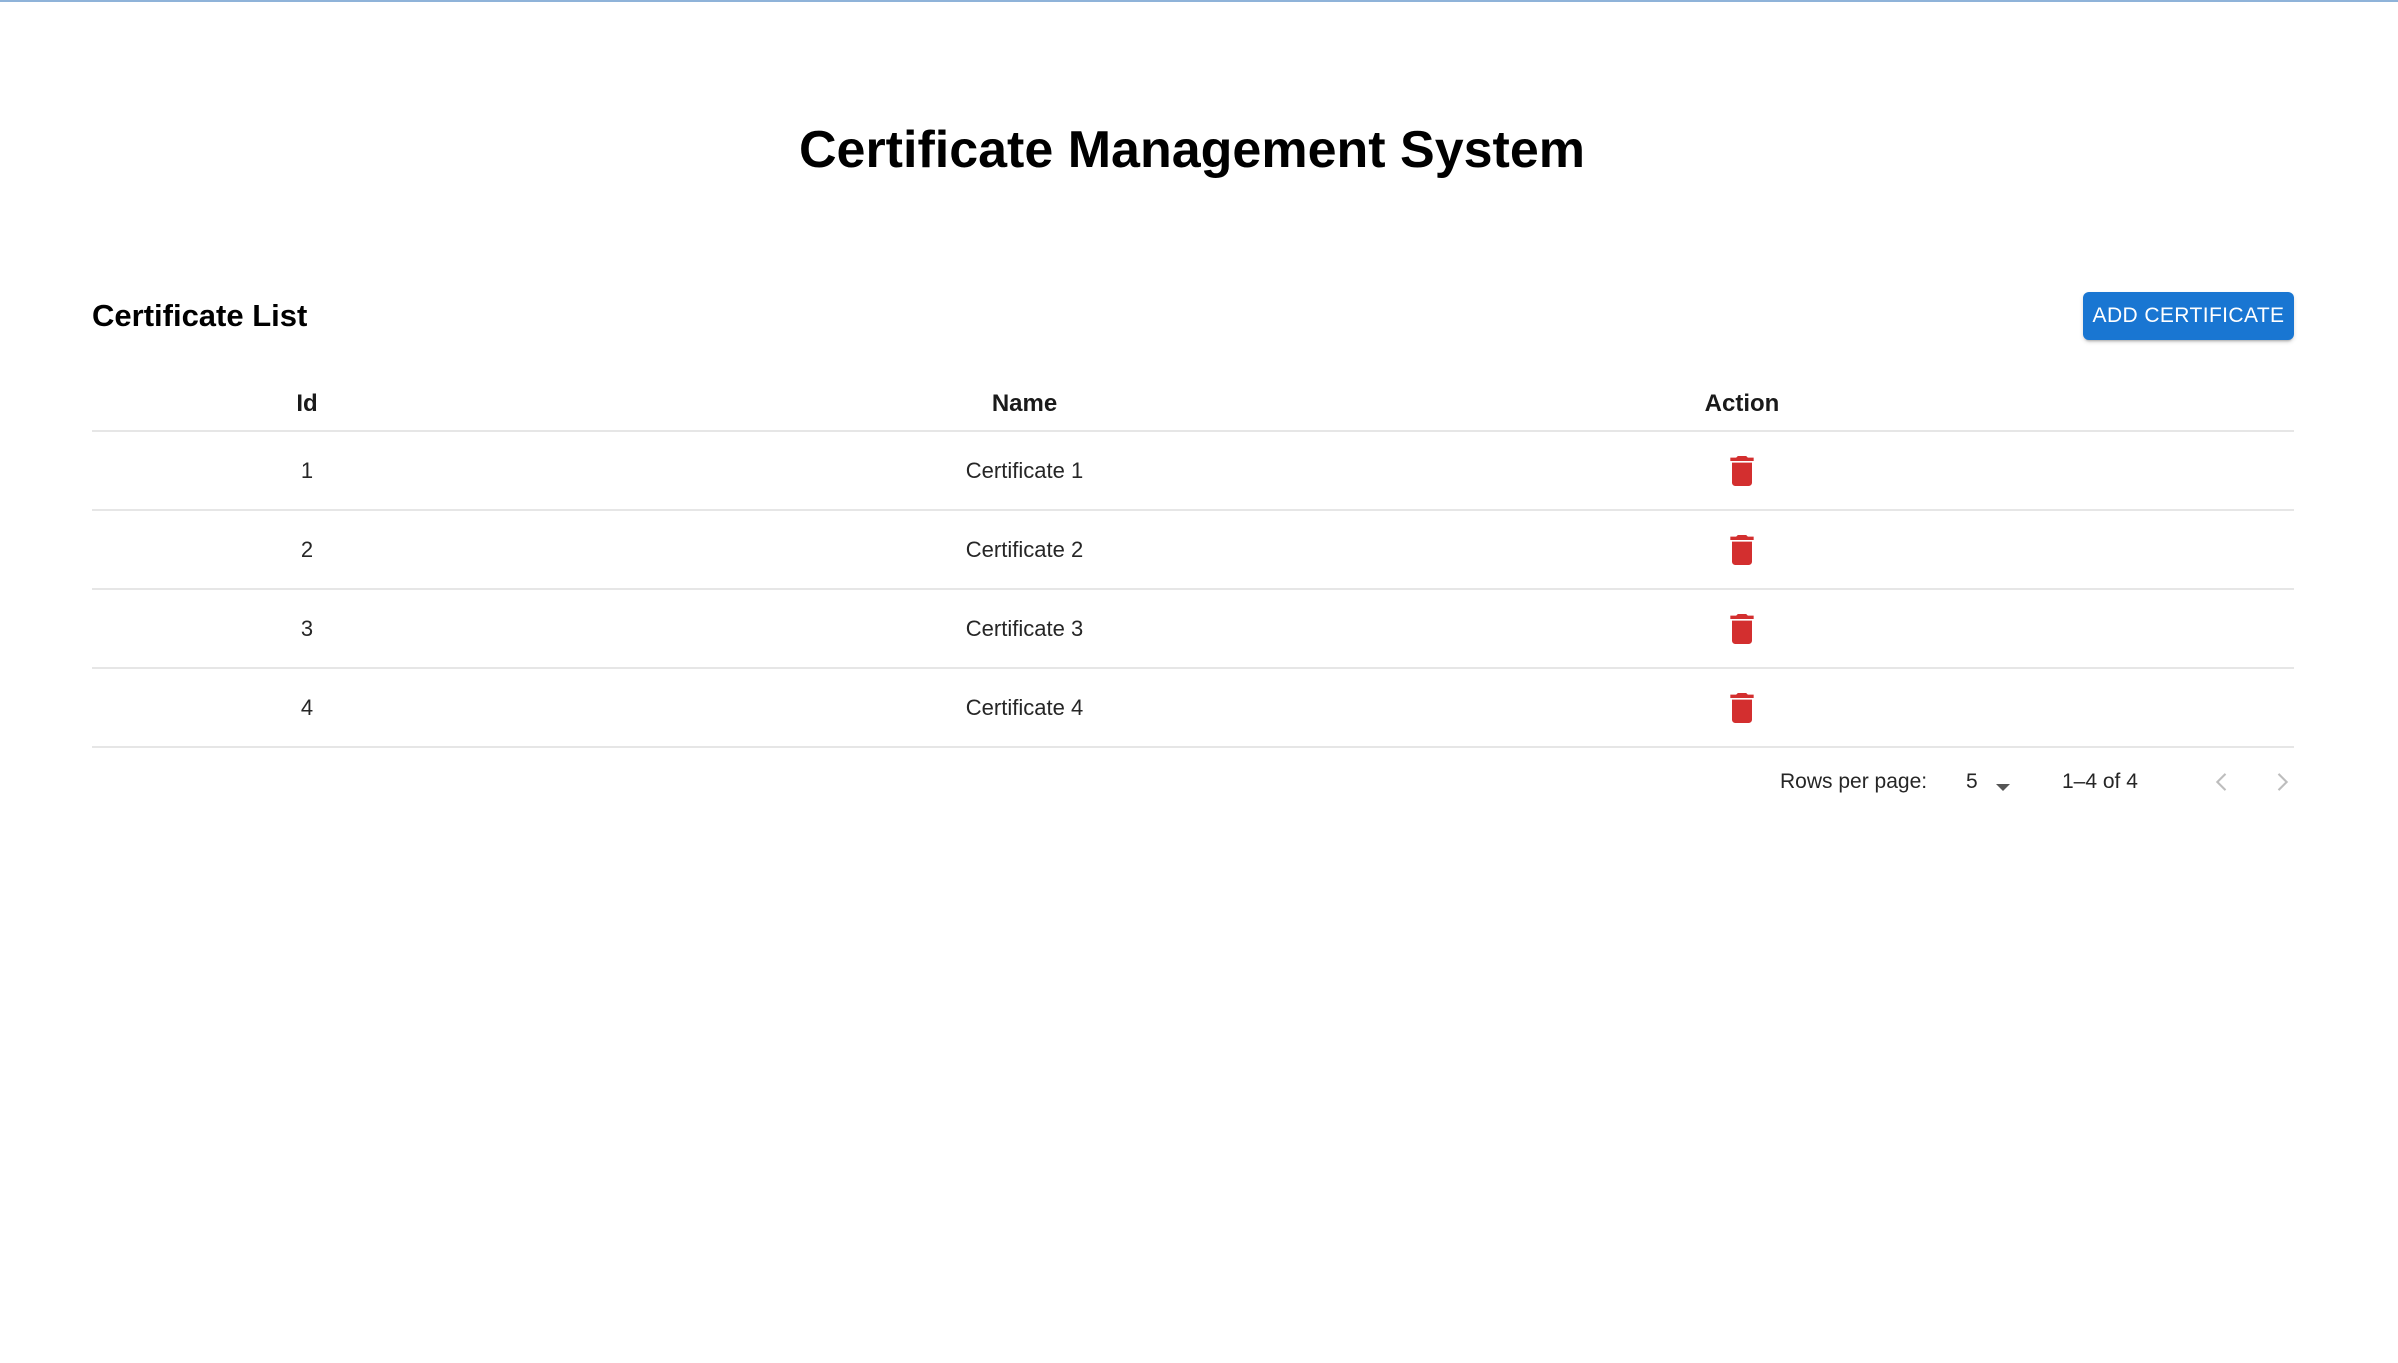  Describe the element at coordinates (2125, 405) in the screenshot. I see `column-header-spacer` at that location.